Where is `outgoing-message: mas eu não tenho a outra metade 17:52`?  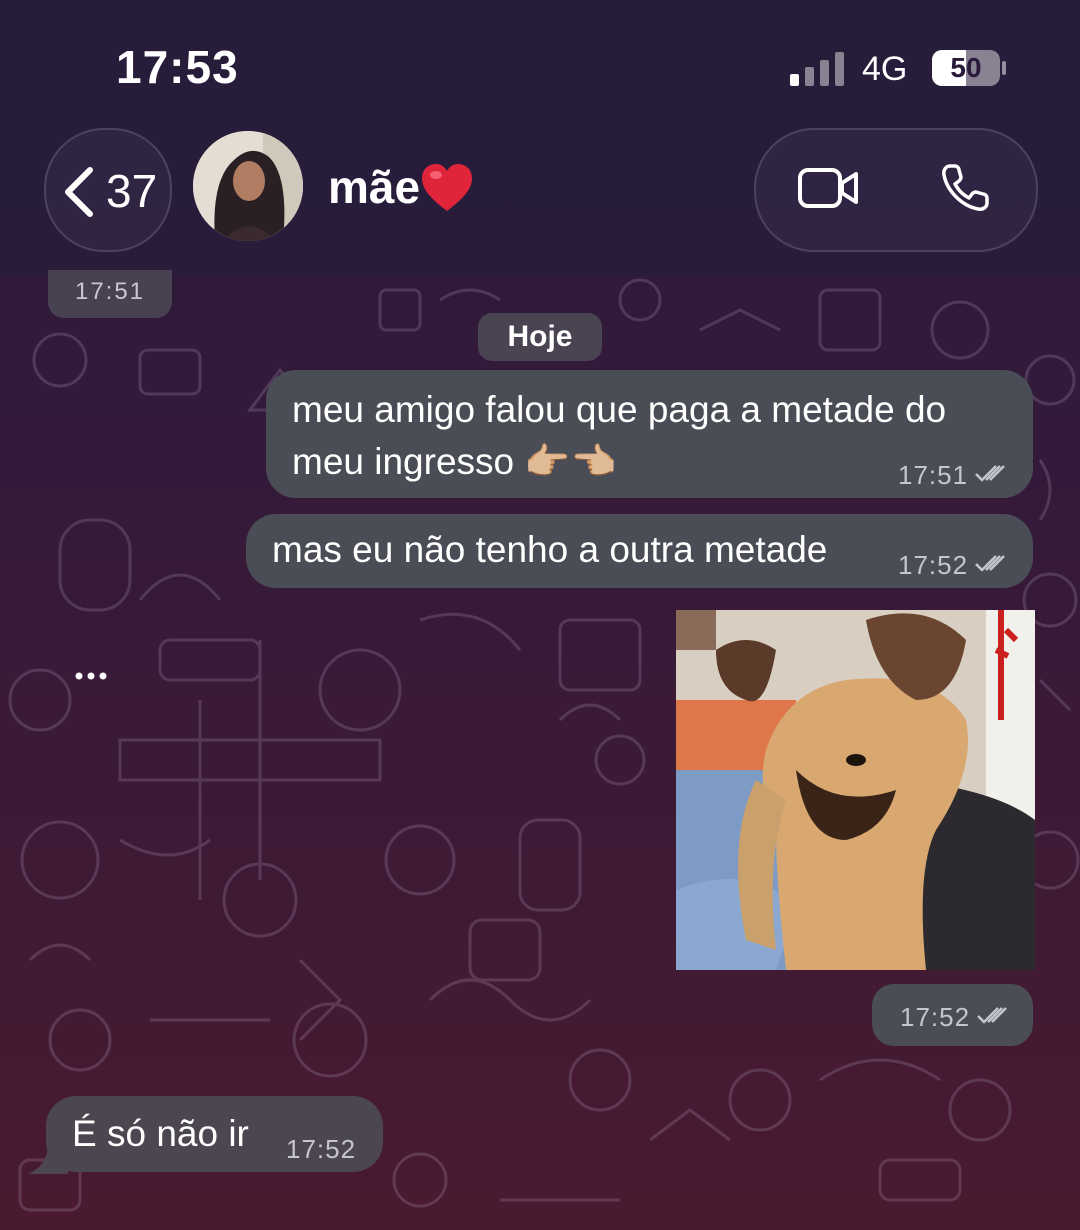 outgoing-message: mas eu não tenho a outra metade 17:52 is located at coordinates (639, 551).